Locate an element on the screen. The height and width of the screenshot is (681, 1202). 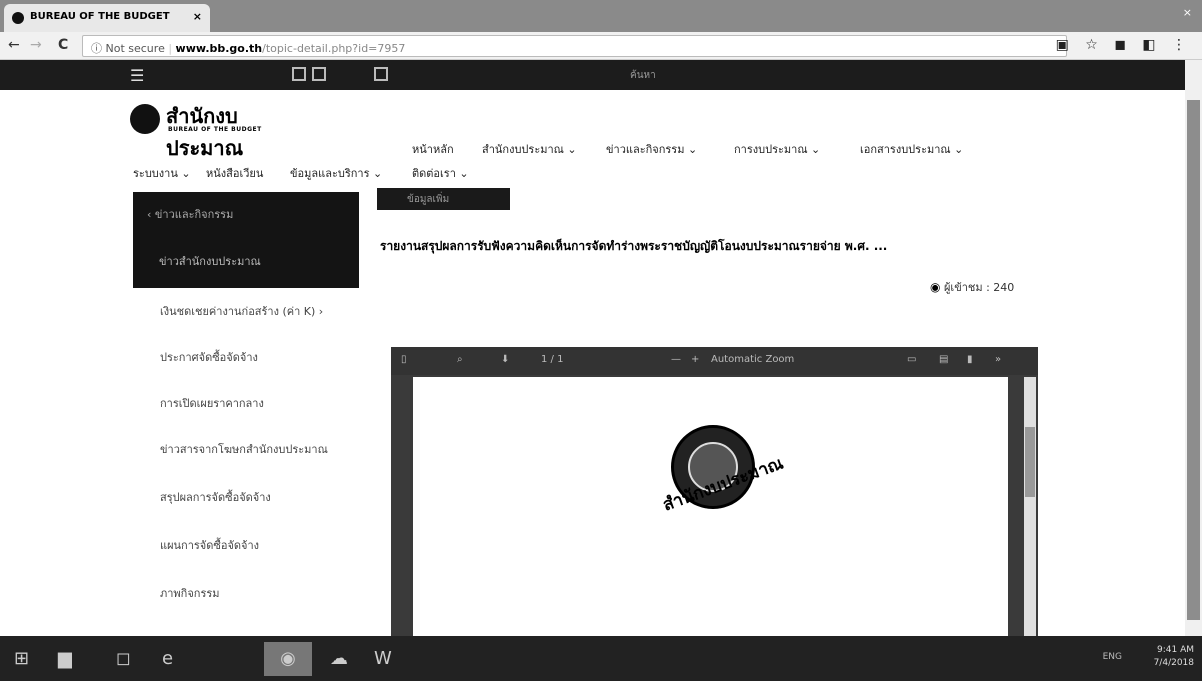
browser-tab: BUREAU OF THE BUDGET × is located at coordinates (107, 18).